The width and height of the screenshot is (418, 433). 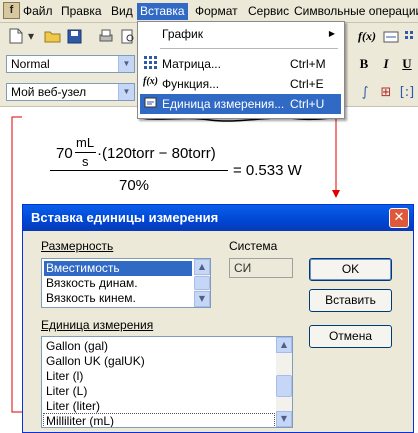 What do you see at coordinates (336, 194) in the screenshot?
I see `annotation-arrowhead-unit` at bounding box center [336, 194].